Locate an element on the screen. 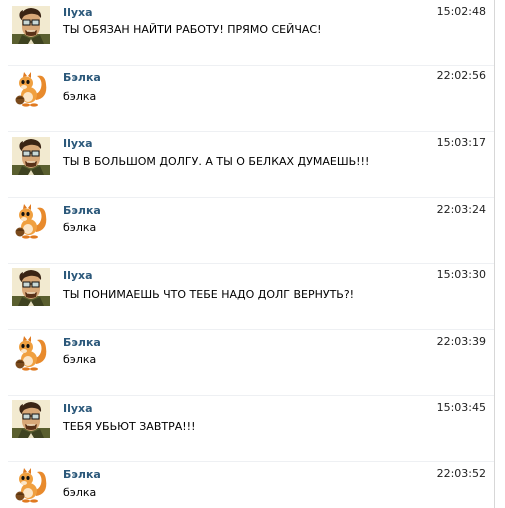  message-row: Бэлка бэлка 22:03:52 is located at coordinates (247, 485).